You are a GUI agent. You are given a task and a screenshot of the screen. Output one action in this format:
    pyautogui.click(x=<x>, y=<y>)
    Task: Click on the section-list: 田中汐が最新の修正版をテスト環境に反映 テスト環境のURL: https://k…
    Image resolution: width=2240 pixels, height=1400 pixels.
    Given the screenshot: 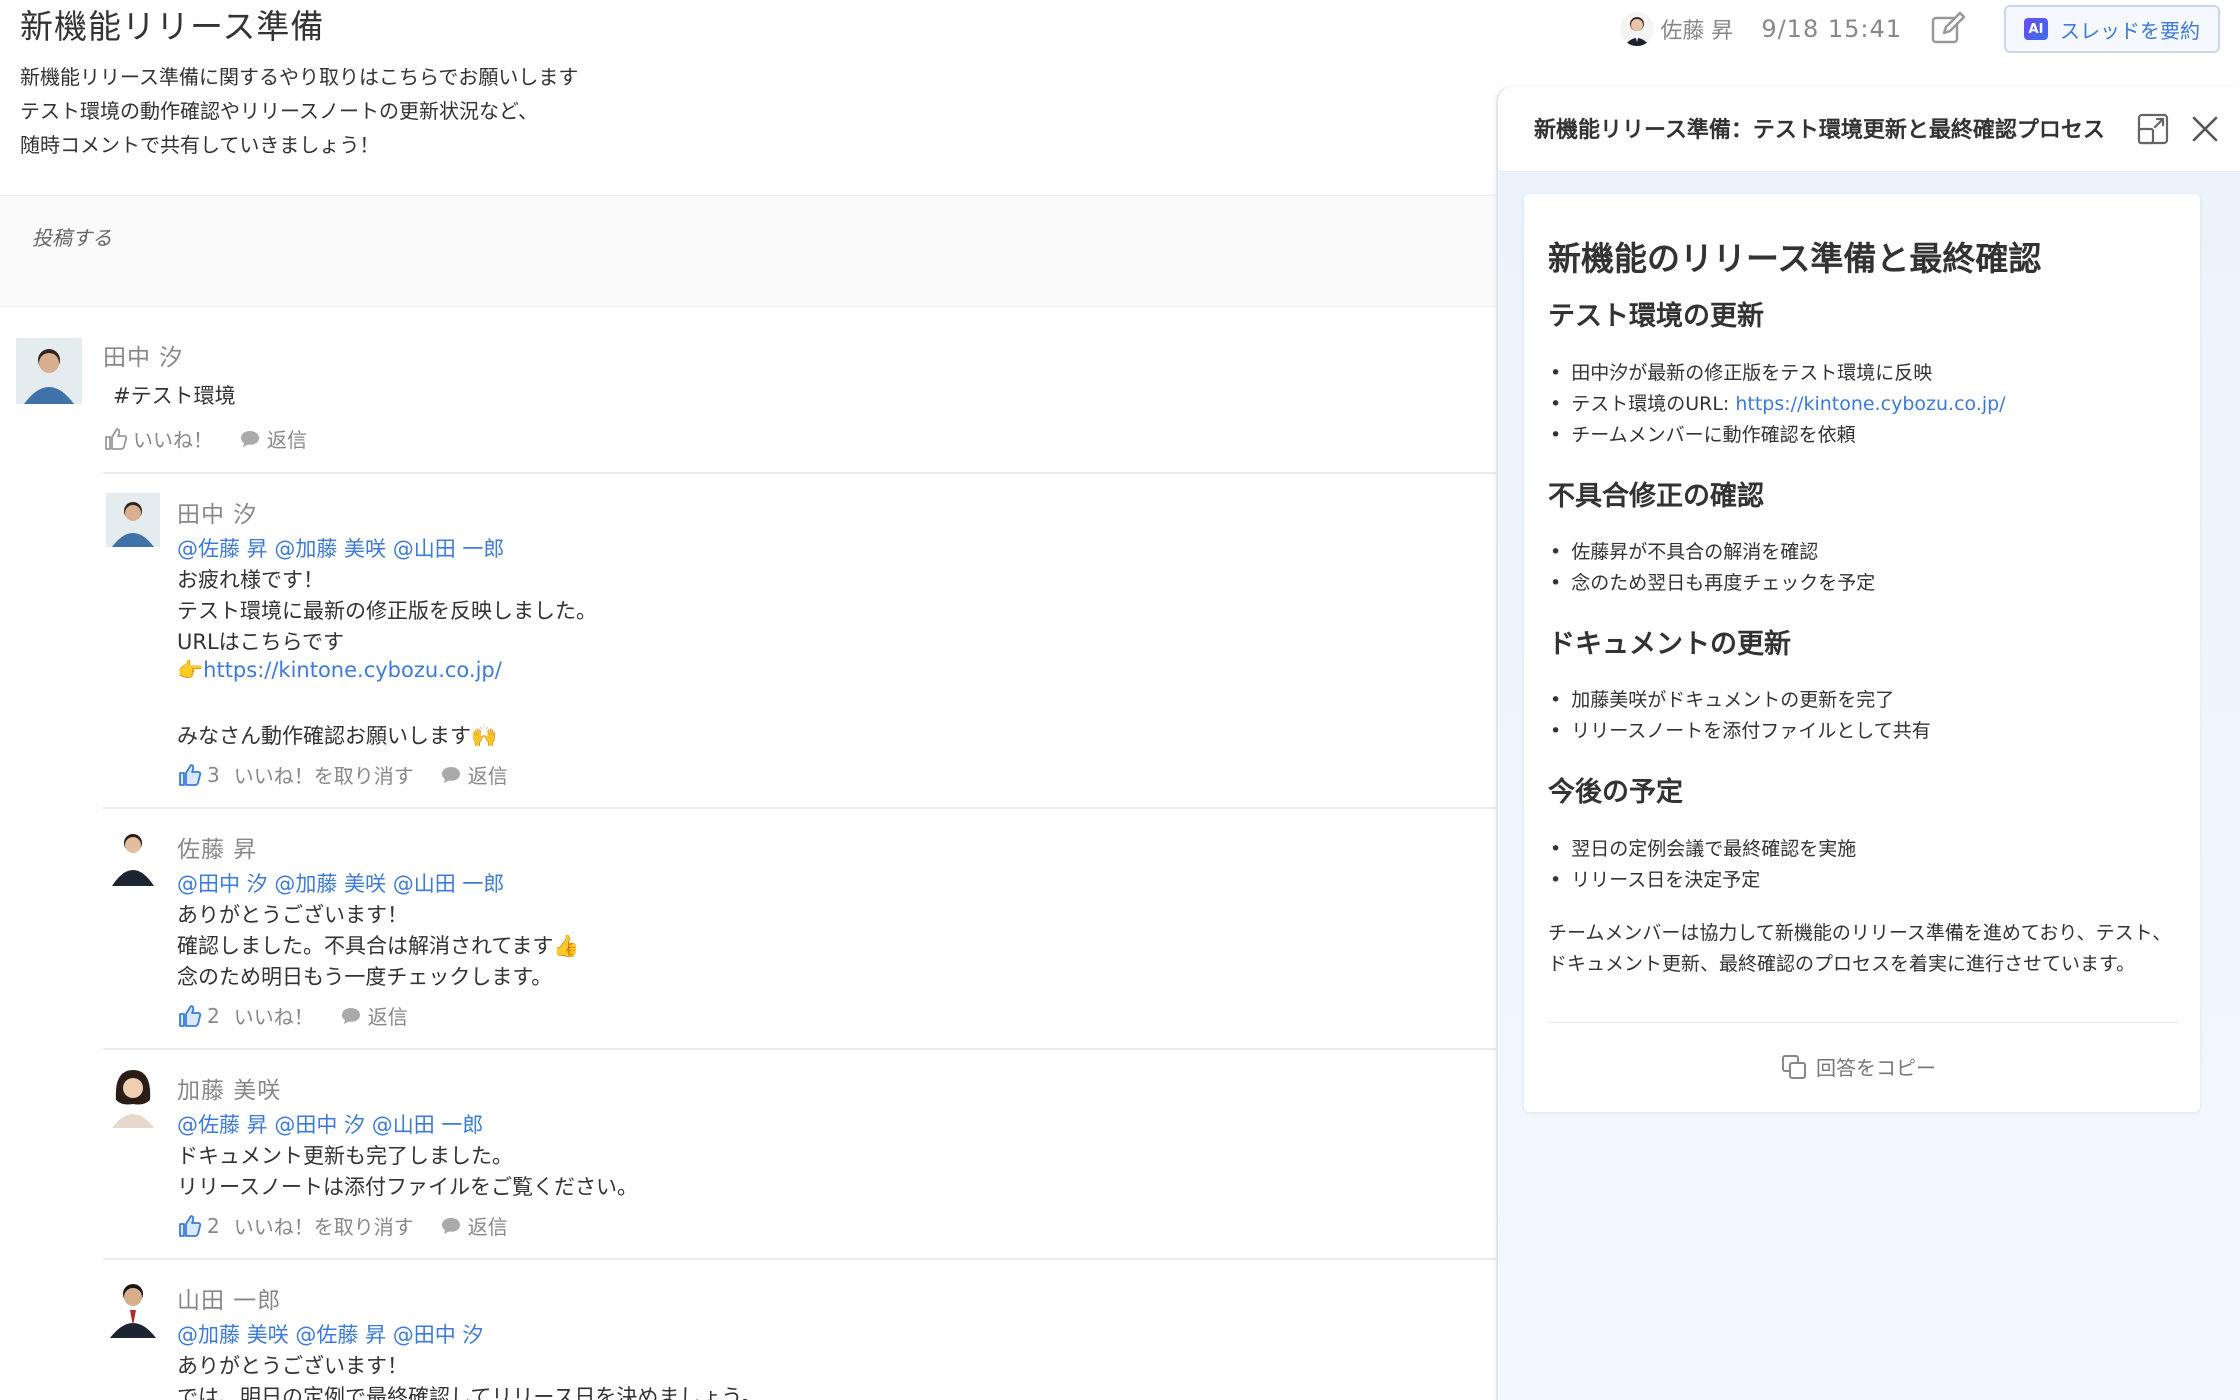 What is the action you would take?
    pyautogui.click(x=1778, y=404)
    